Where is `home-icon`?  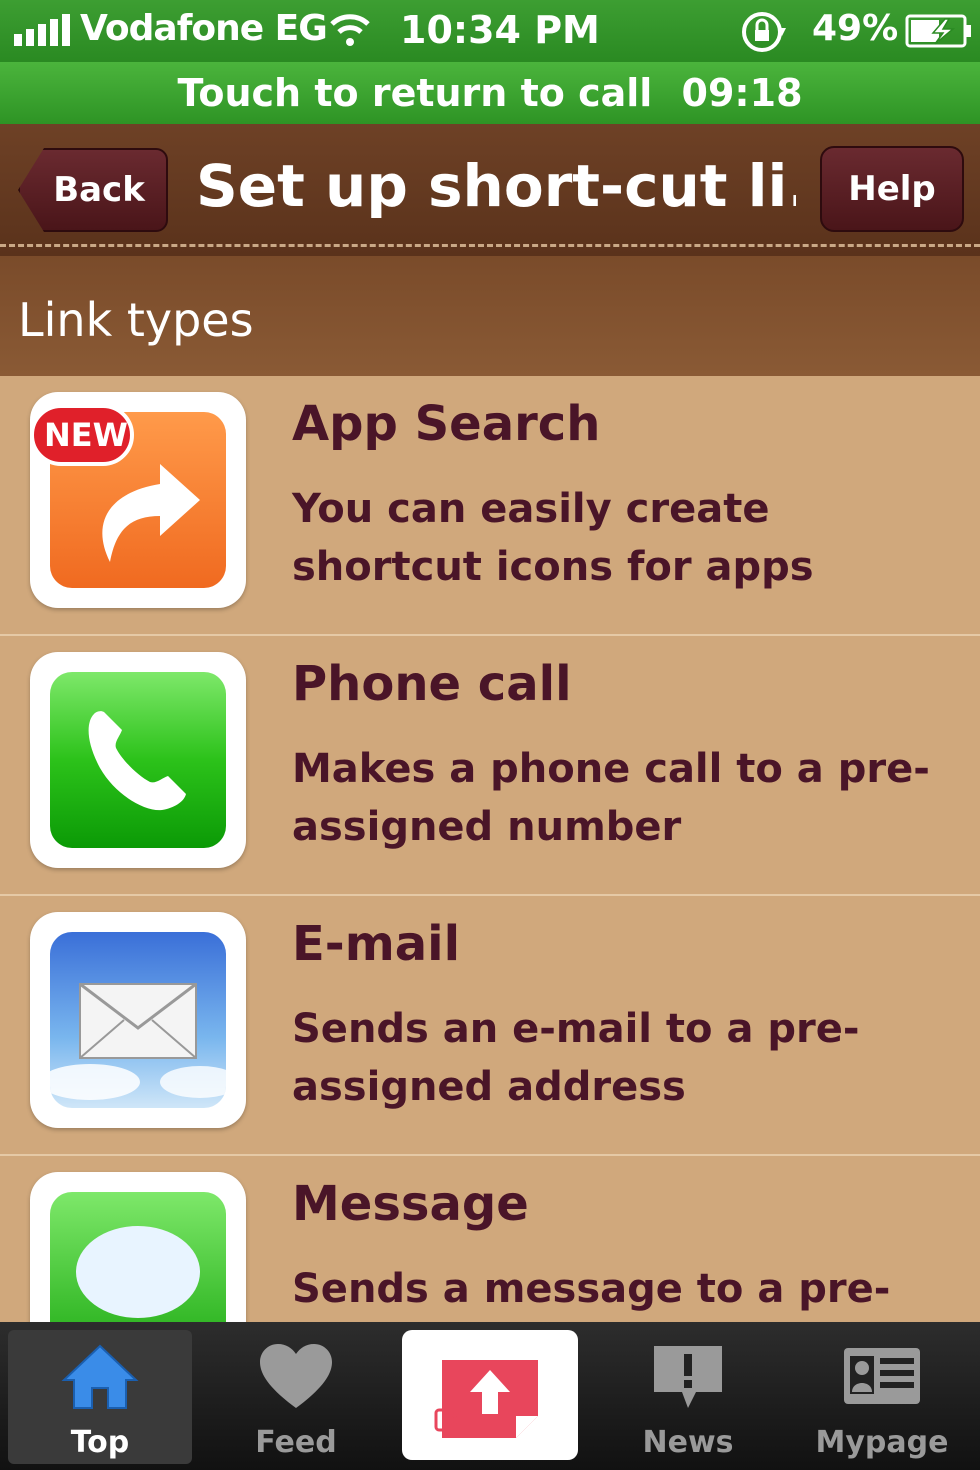 home-icon is located at coordinates (100, 1376).